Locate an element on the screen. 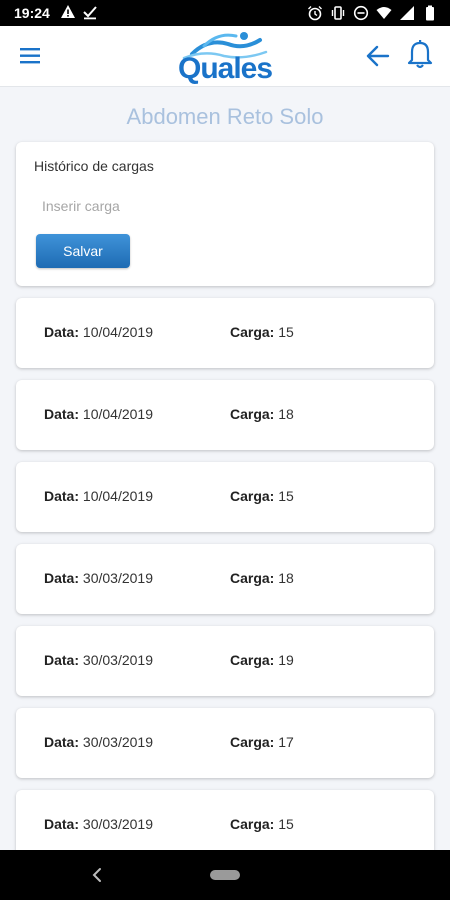 The width and height of the screenshot is (450, 900). page-title: Abdomen Reto Solo is located at coordinates (225, 116).